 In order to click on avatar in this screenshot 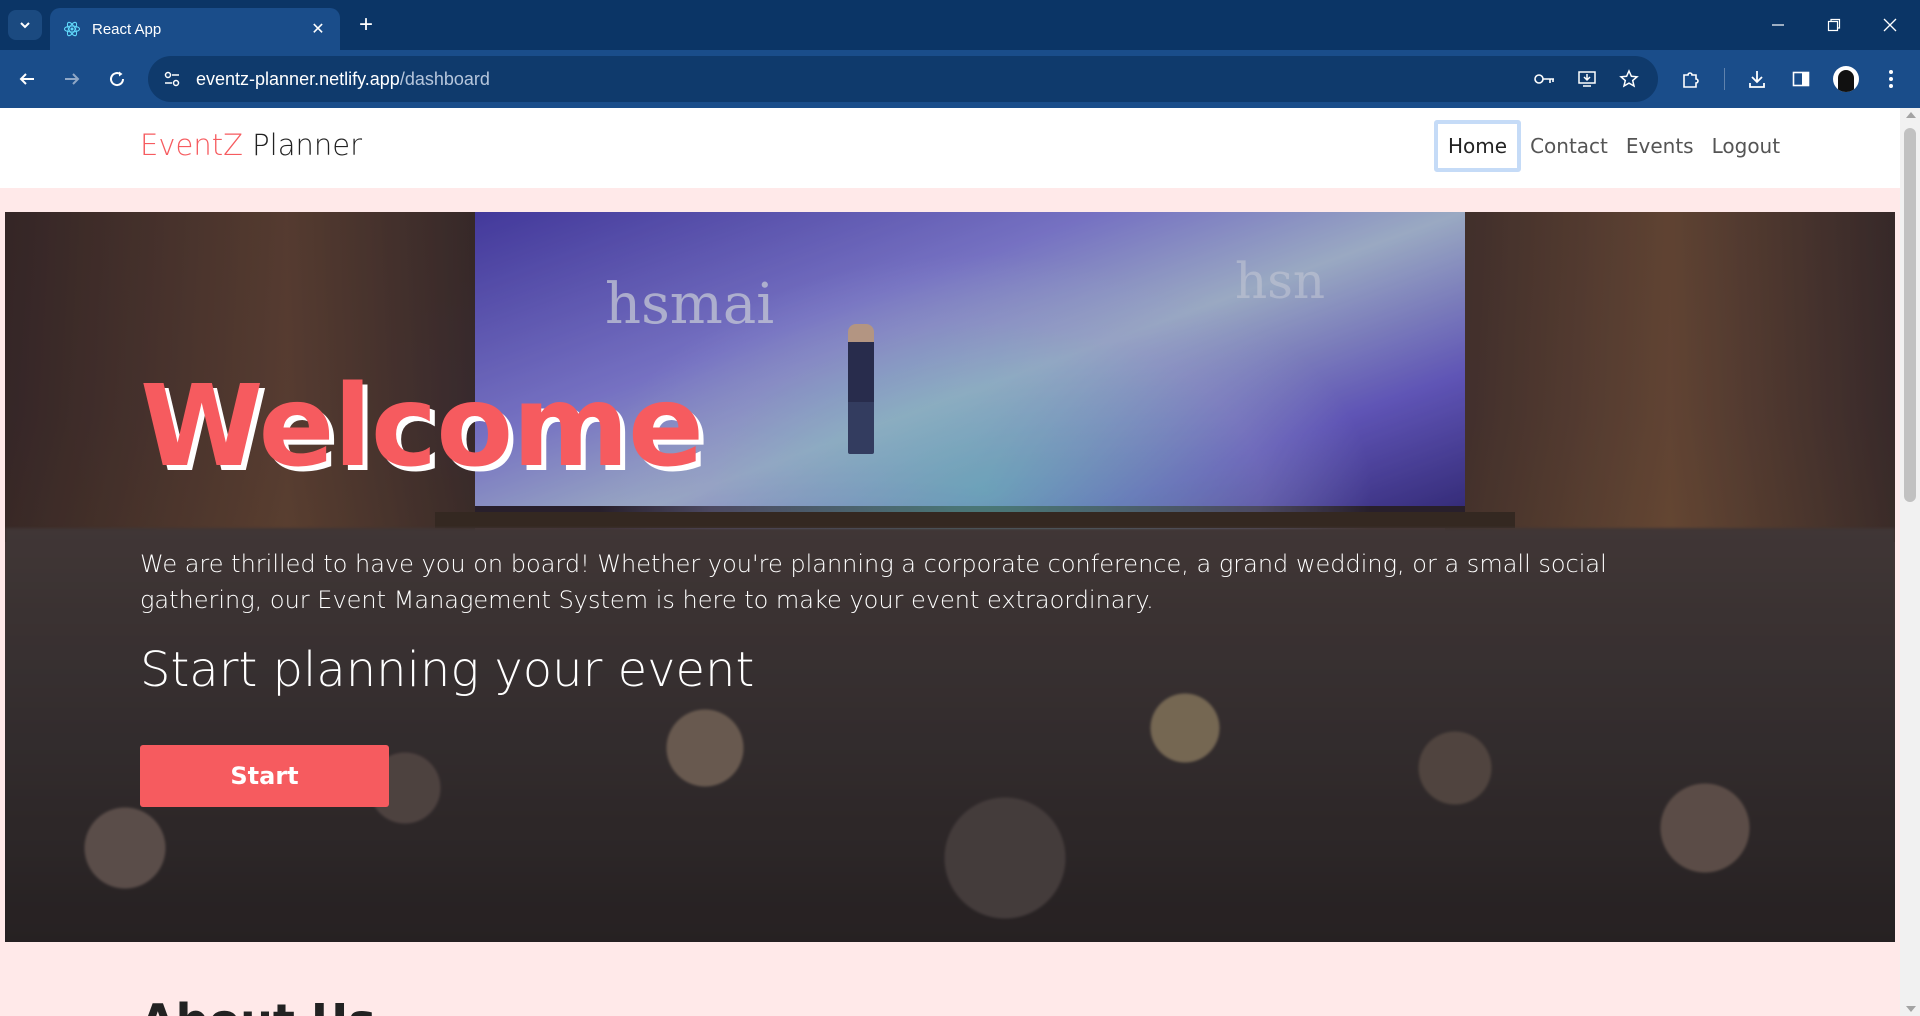, I will do `click(1846, 79)`.